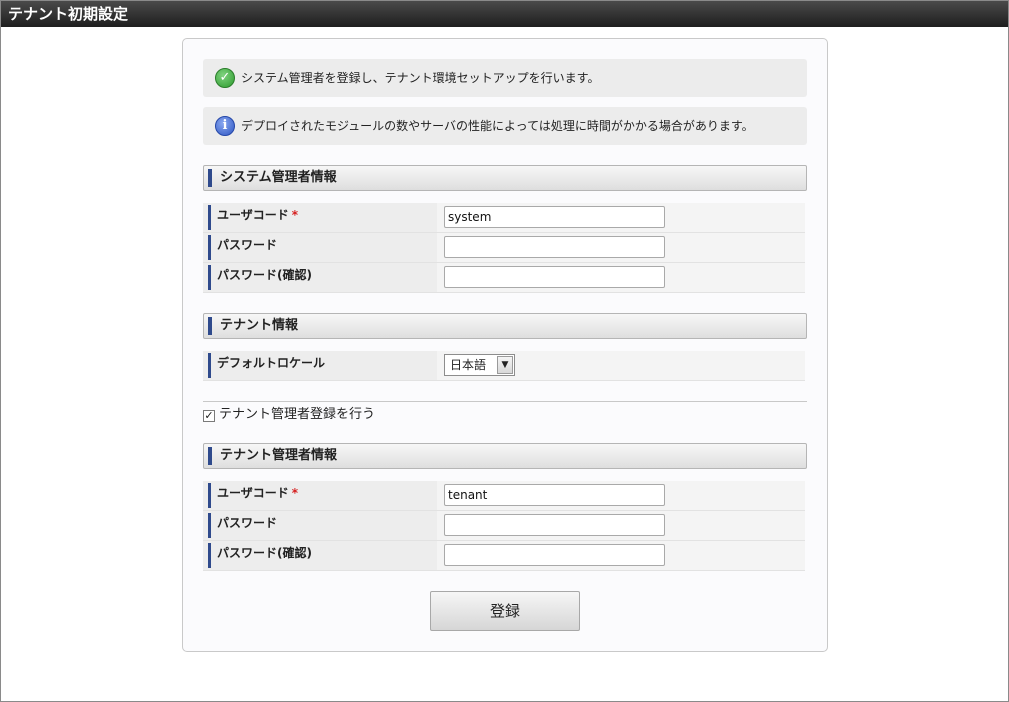  I want to click on form-row-tenant-user-code: ユーザコード *, so click(504, 496).